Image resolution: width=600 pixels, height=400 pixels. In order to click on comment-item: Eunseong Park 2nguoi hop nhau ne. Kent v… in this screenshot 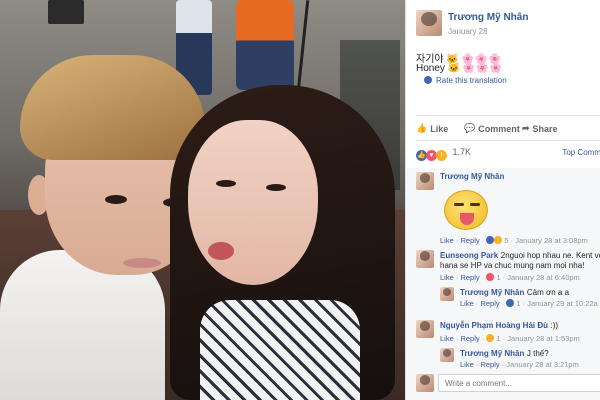, I will do `click(508, 268)`.